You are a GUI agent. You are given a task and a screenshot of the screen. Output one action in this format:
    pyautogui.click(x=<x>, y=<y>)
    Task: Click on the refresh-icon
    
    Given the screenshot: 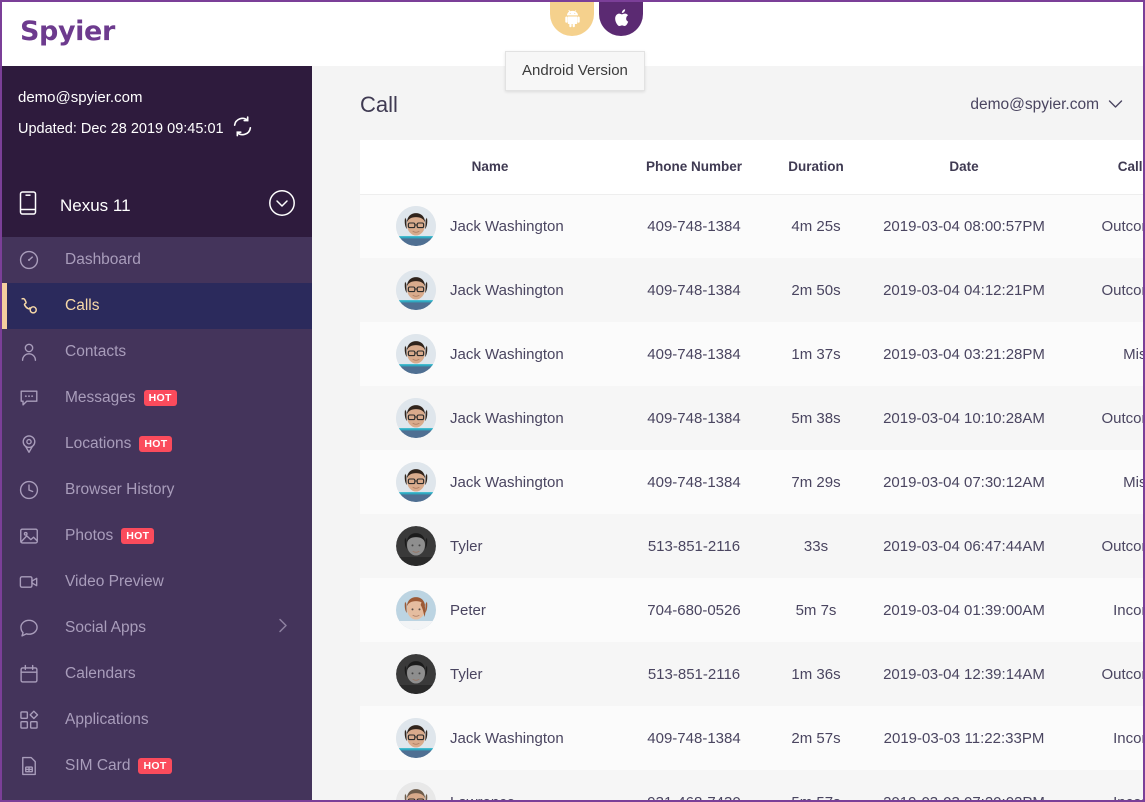 What is the action you would take?
    pyautogui.click(x=242, y=129)
    